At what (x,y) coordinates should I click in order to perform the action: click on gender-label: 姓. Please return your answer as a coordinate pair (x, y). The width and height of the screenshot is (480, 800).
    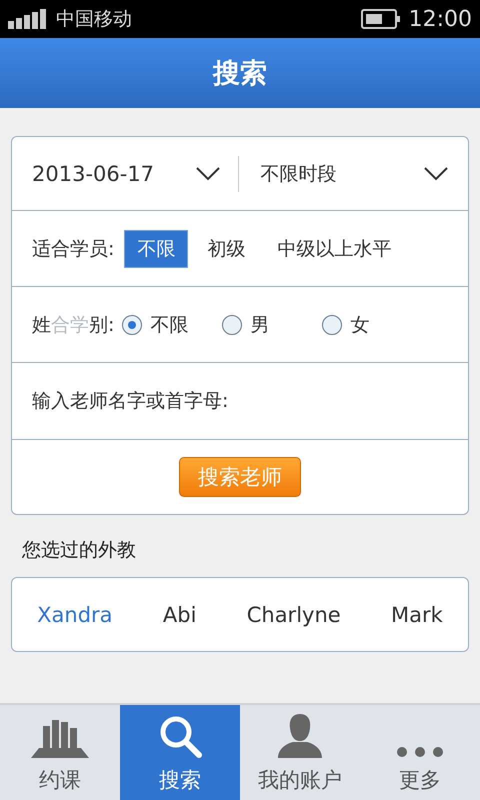
    Looking at the image, I should click on (41, 325).